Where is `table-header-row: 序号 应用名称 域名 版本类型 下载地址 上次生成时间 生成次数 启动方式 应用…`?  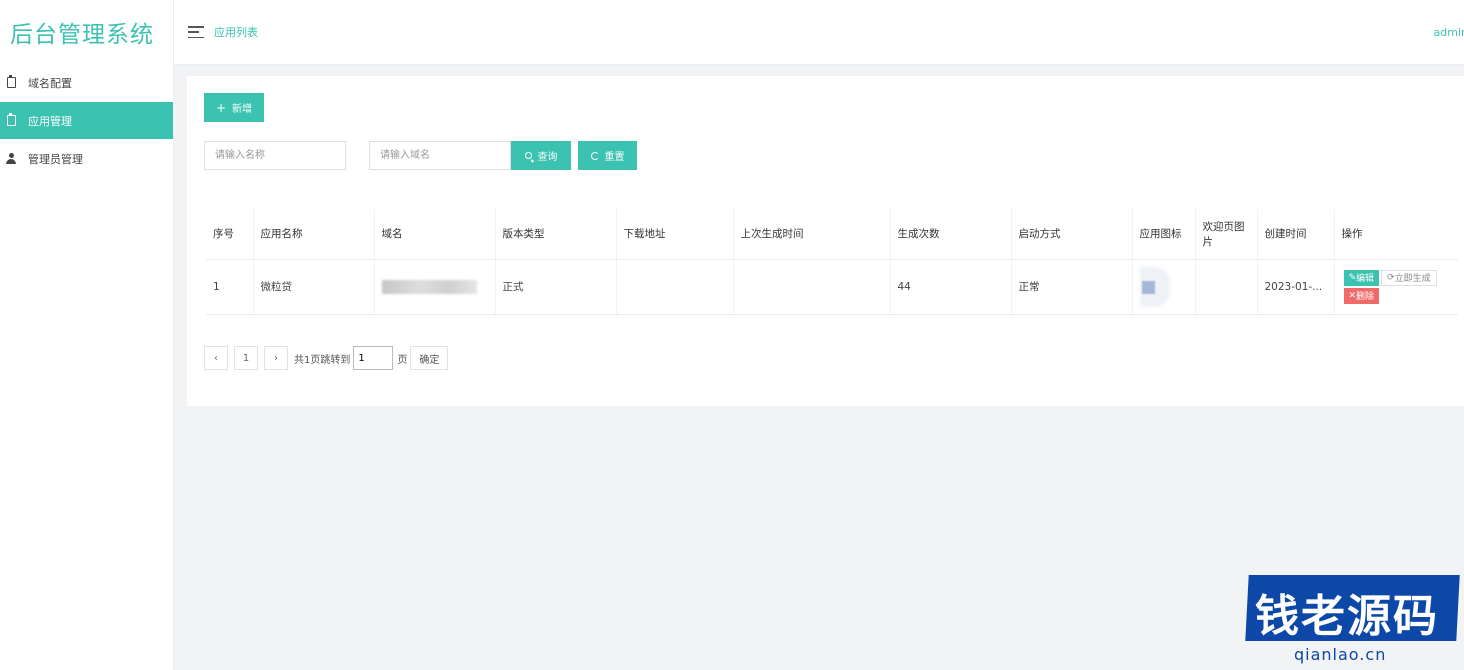 table-header-row: 序号 应用名称 域名 版本类型 下载地址 上次生成时间 生成次数 启动方式 应用… is located at coordinates (832, 234).